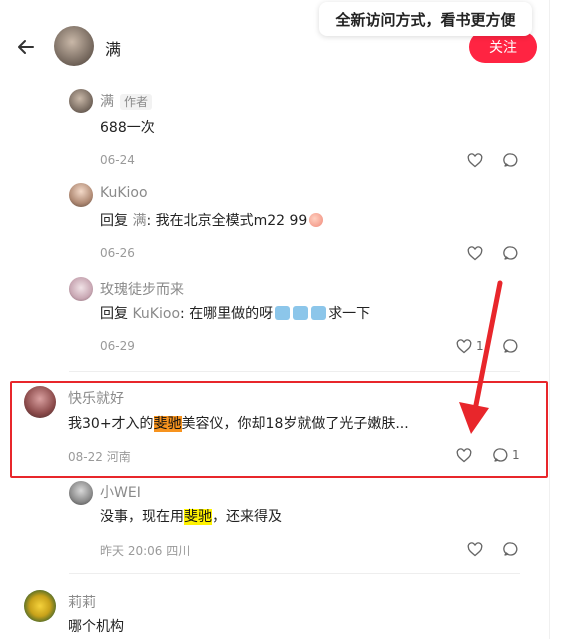 Image resolution: width=563 pixels, height=639 pixels. What do you see at coordinates (549, 319) in the screenshot?
I see `scroll-edge` at bounding box center [549, 319].